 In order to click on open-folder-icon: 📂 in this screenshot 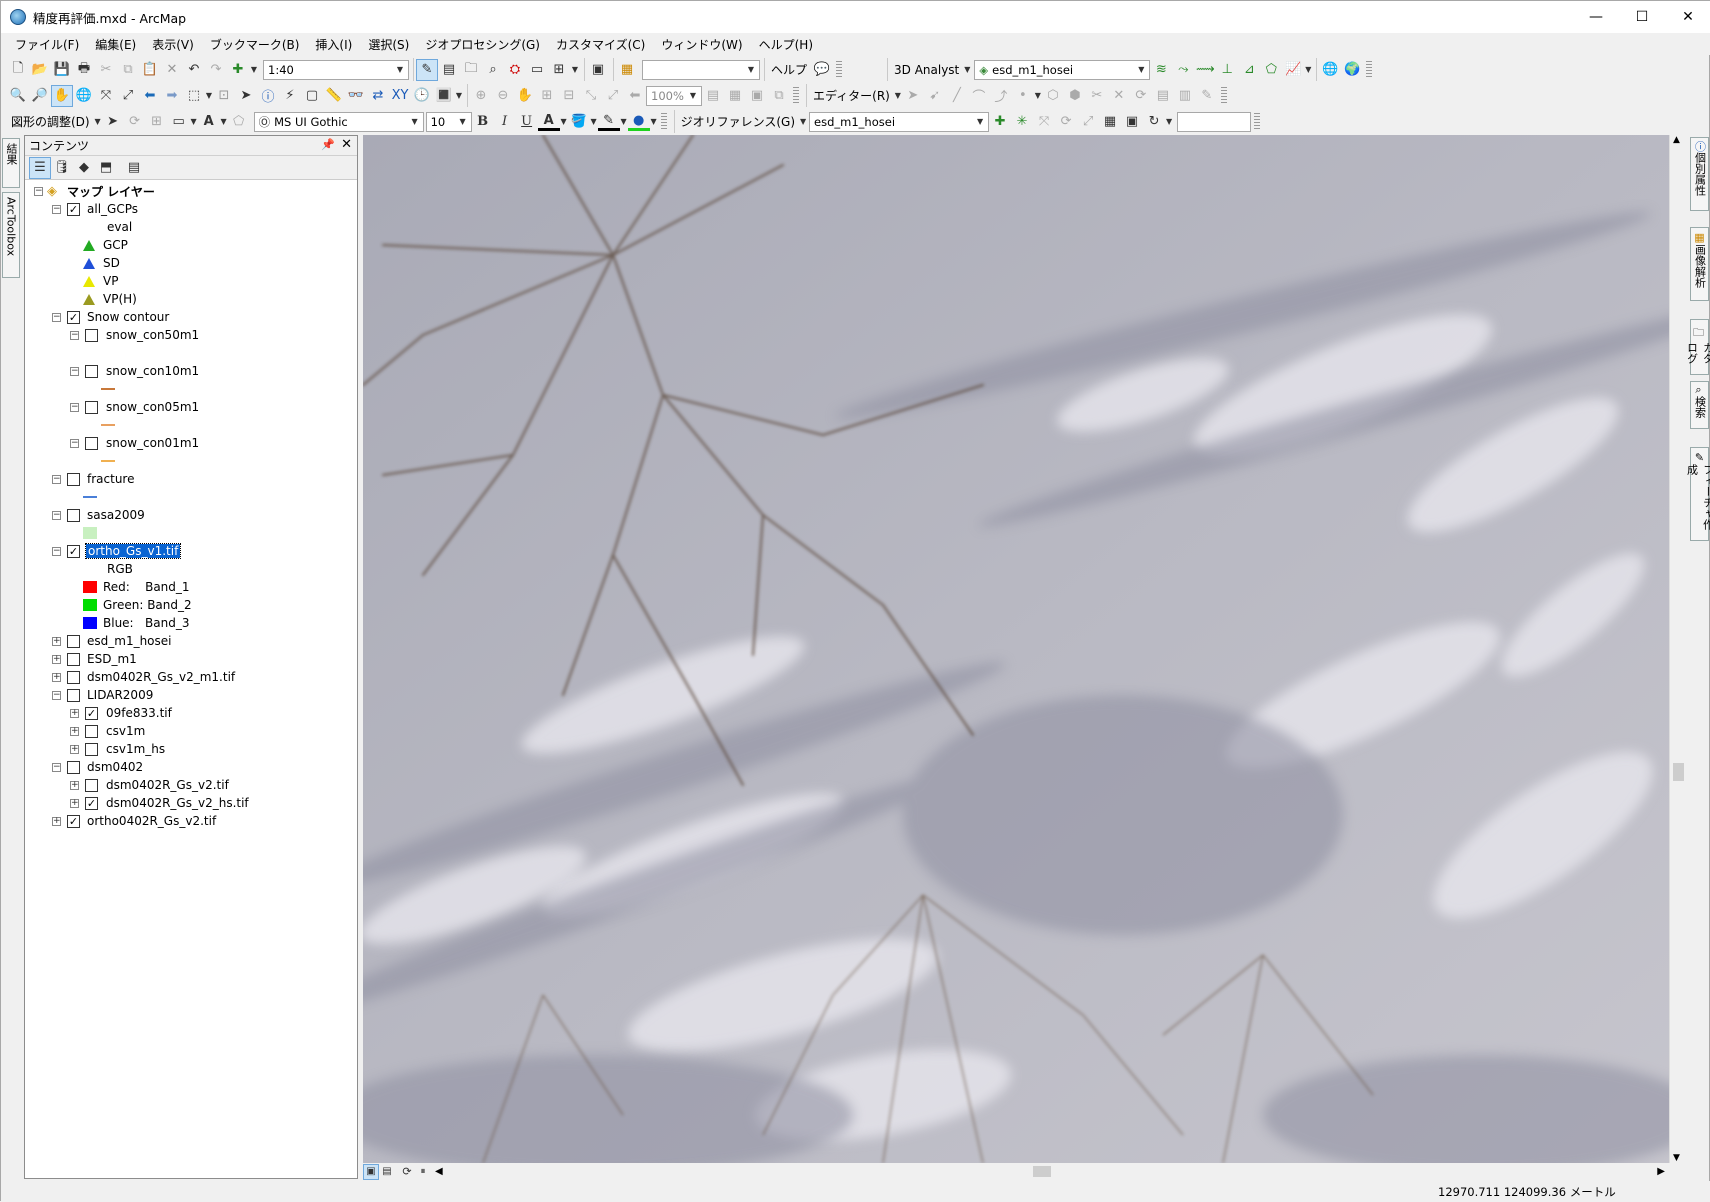, I will do `click(40, 70)`.